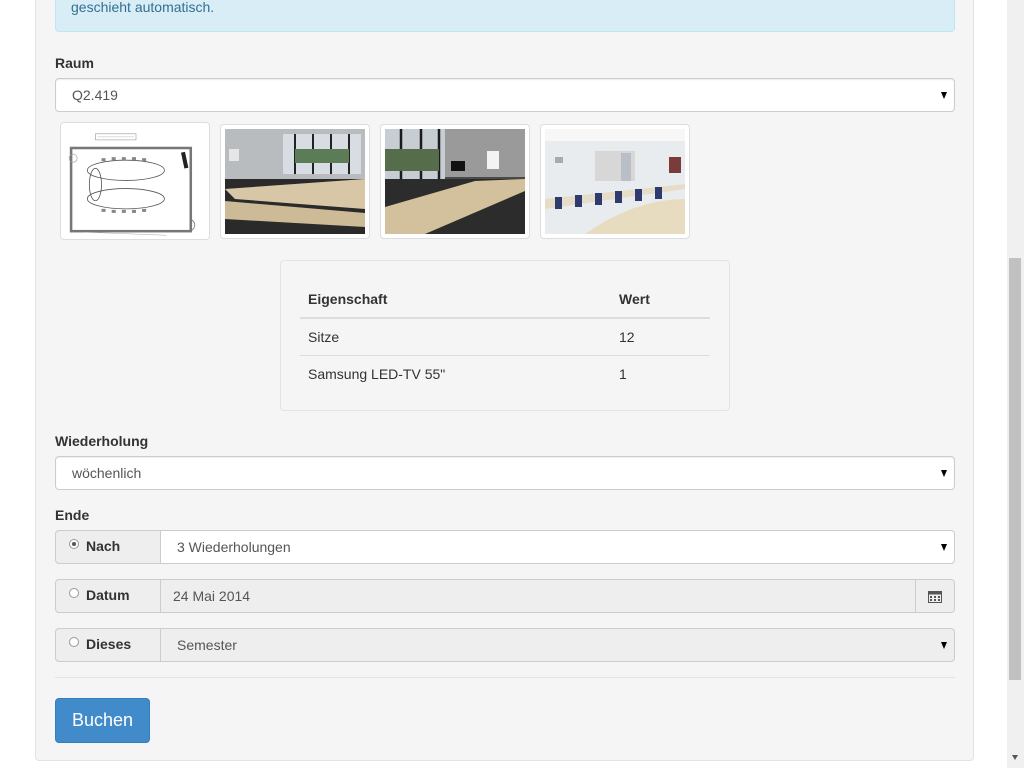  I want to click on datum-radio, so click(74, 593).